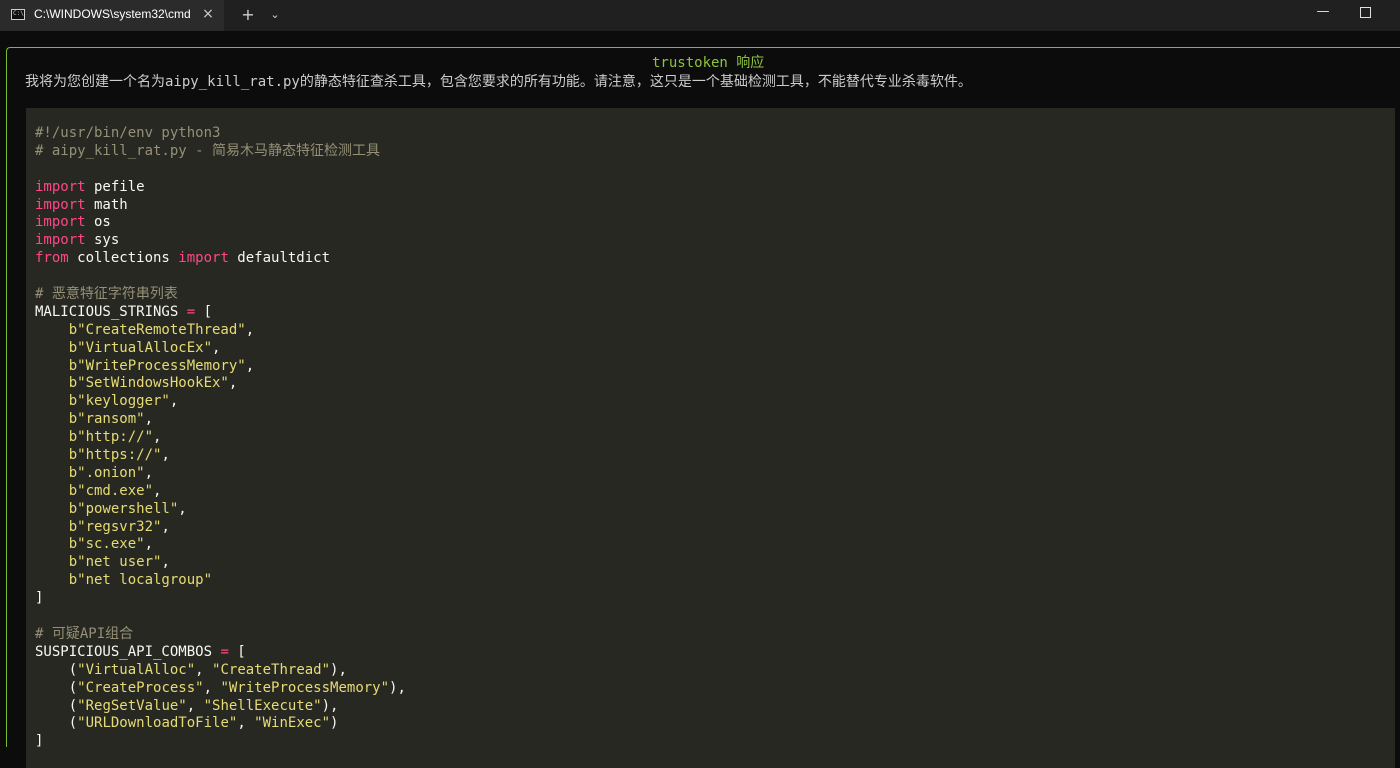 The width and height of the screenshot is (1400, 768). Describe the element at coordinates (220, 402) in the screenshot. I see `code-line: b"keylogger",` at that location.